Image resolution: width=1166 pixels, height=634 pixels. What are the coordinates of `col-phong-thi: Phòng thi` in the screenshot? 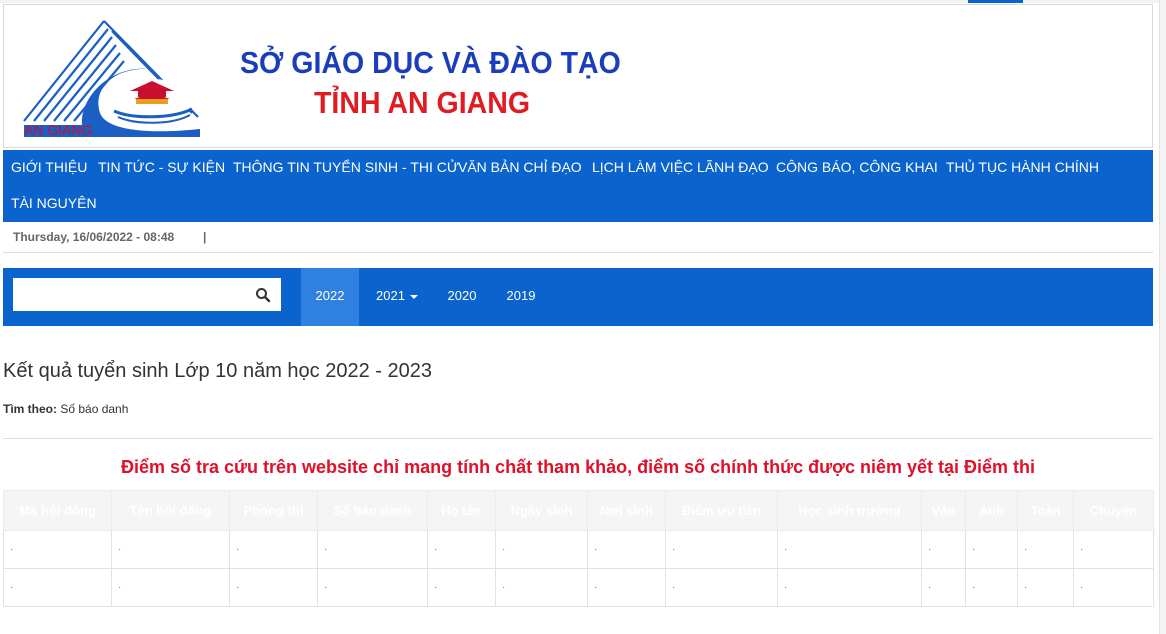 It's located at (273, 510).